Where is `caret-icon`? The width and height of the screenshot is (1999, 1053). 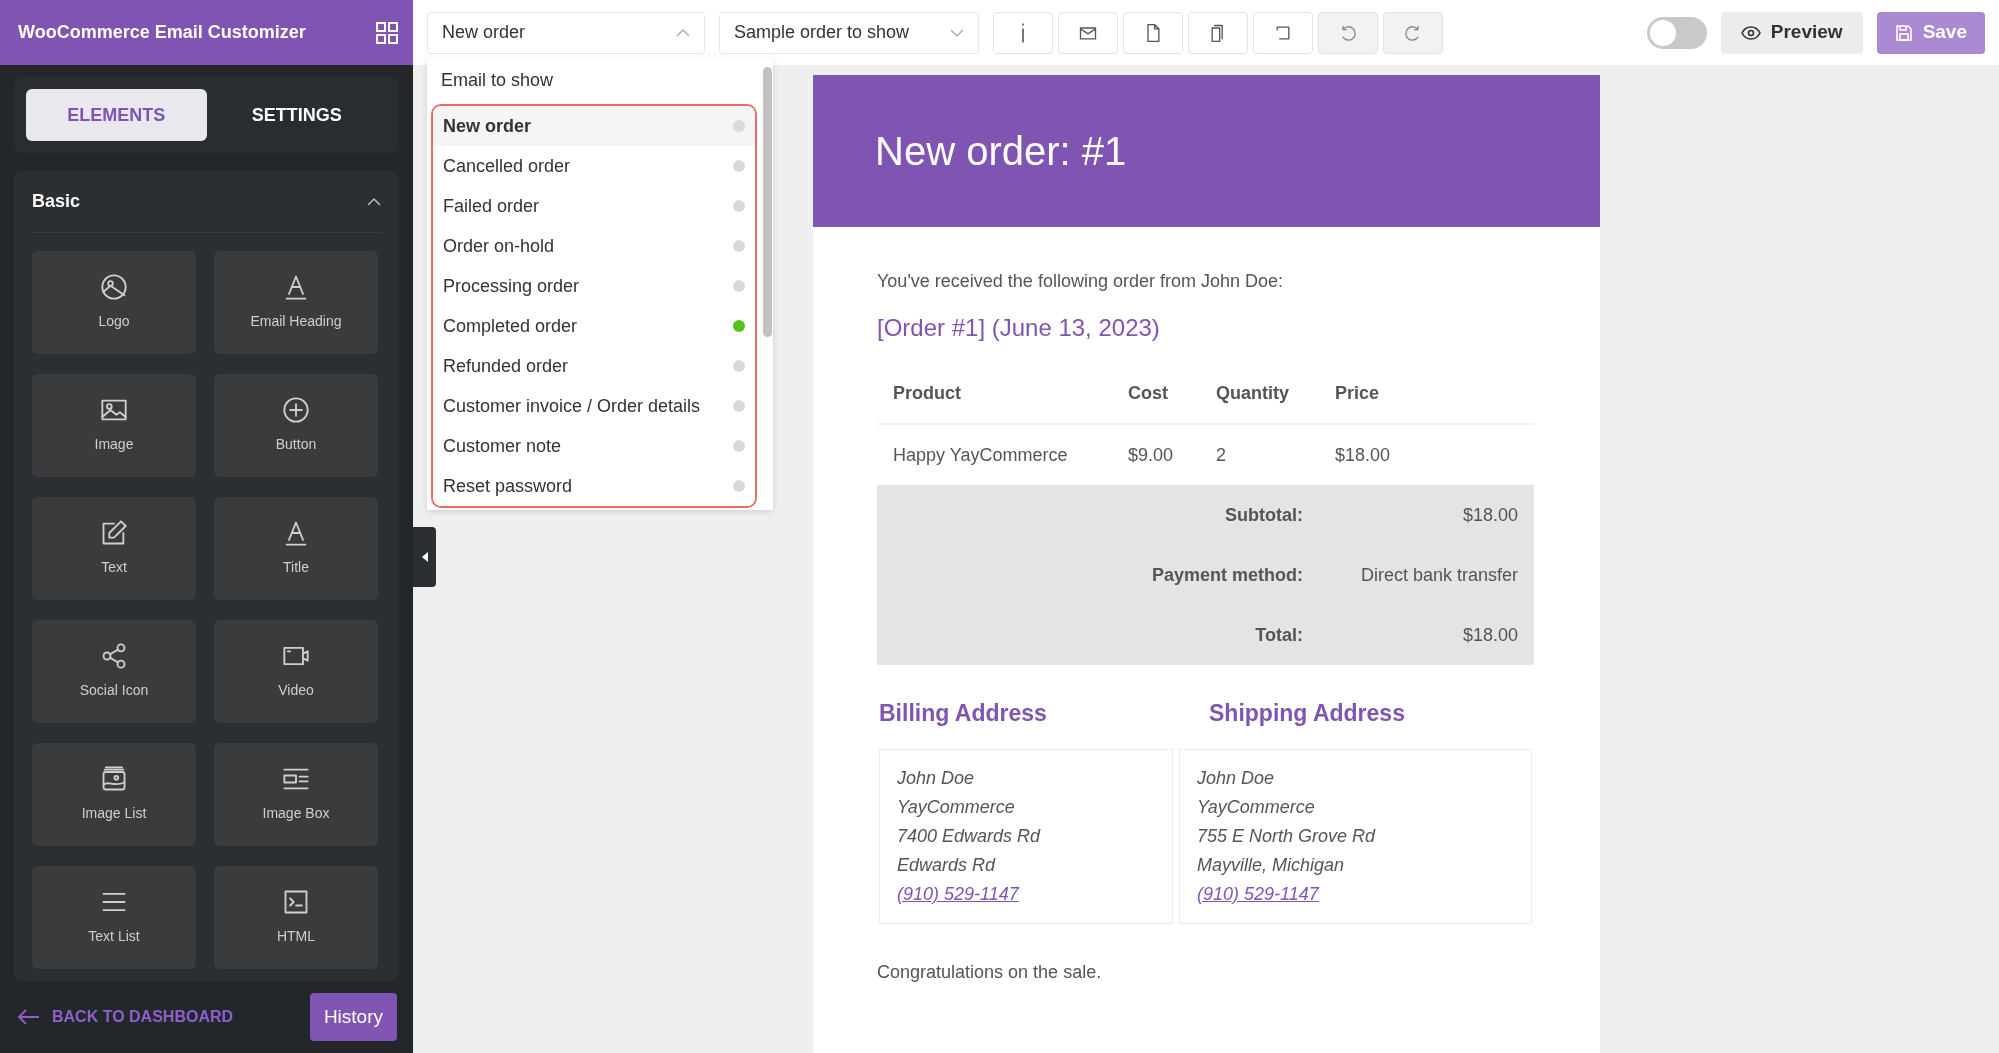 caret-icon is located at coordinates (424, 557).